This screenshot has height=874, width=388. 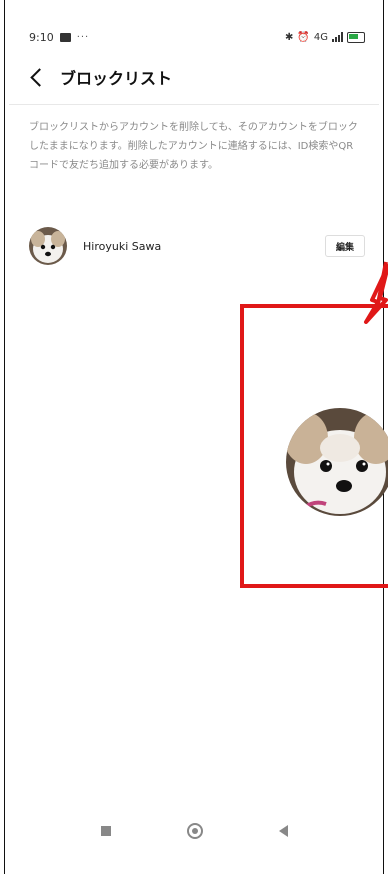 What do you see at coordinates (337, 462) in the screenshot?
I see `zoomed-avatar` at bounding box center [337, 462].